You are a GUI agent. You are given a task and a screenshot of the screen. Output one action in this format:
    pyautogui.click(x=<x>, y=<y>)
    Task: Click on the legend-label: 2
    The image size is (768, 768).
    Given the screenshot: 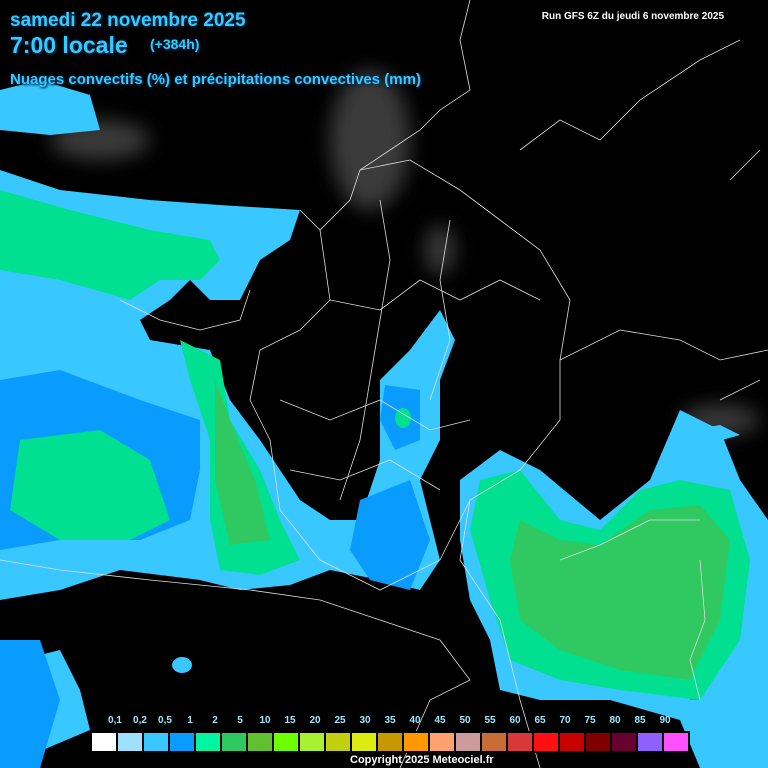 What is the action you would take?
    pyautogui.click(x=215, y=720)
    